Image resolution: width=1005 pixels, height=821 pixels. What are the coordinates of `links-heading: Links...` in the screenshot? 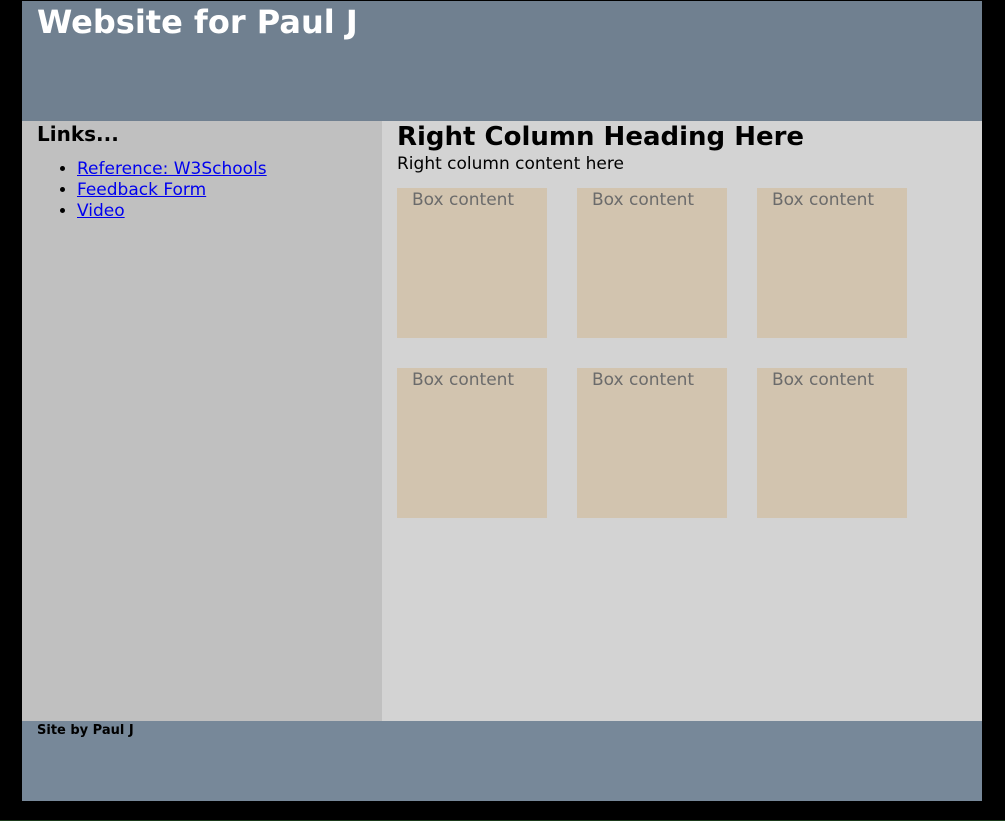 It's located at (78, 134).